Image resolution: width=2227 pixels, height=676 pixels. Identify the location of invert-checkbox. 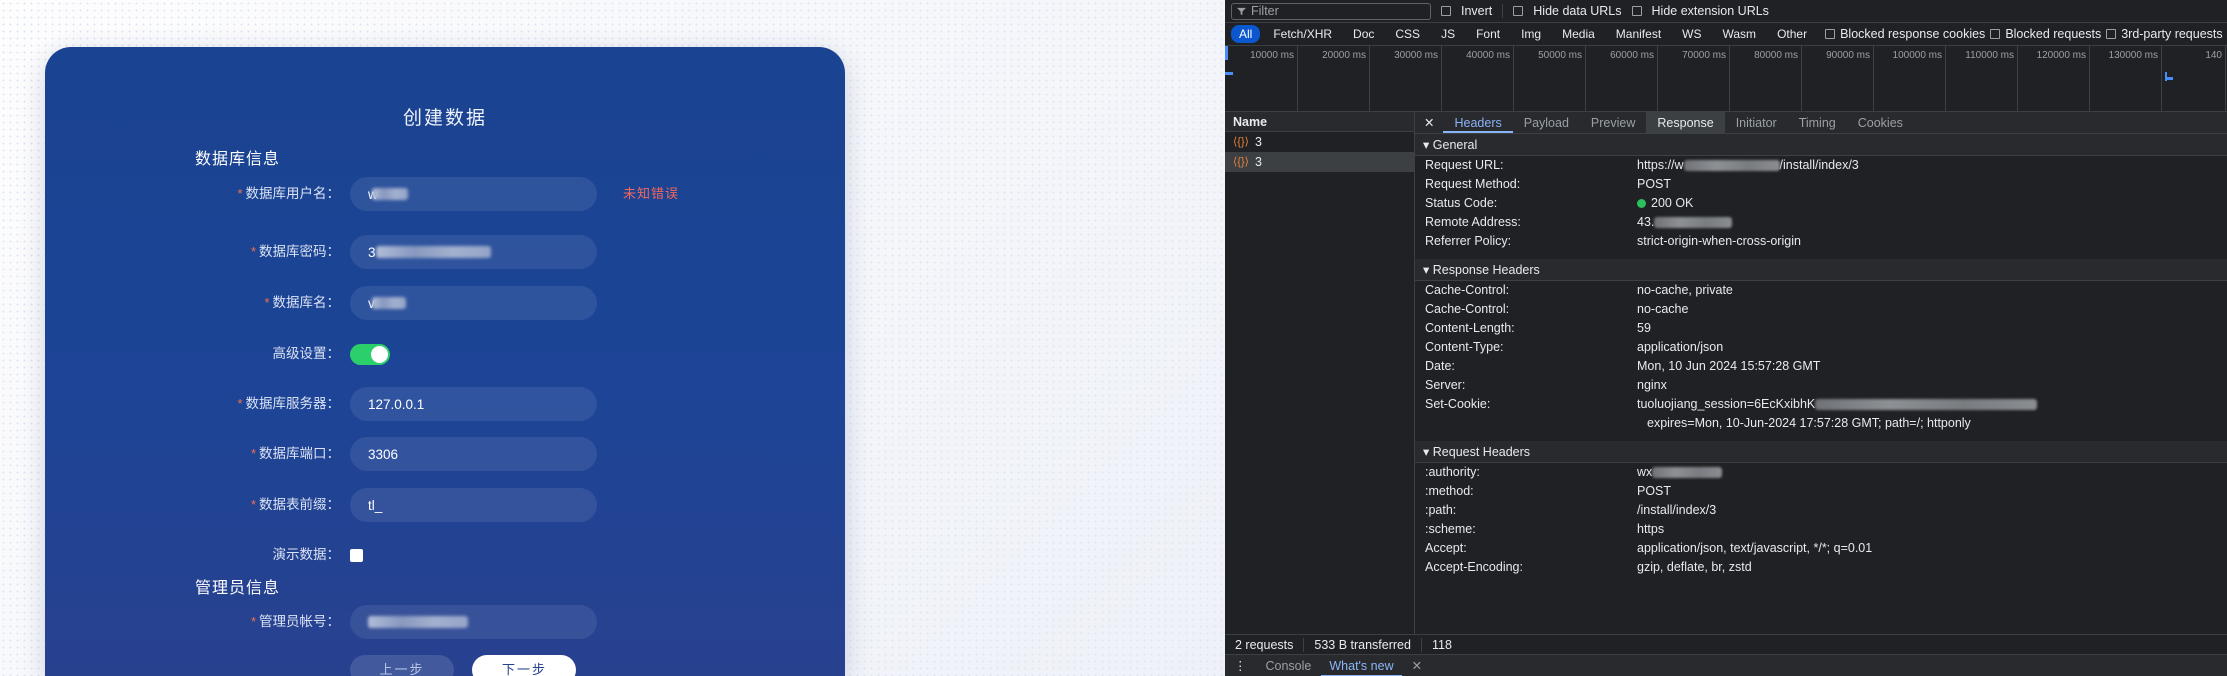
(1446, 11).